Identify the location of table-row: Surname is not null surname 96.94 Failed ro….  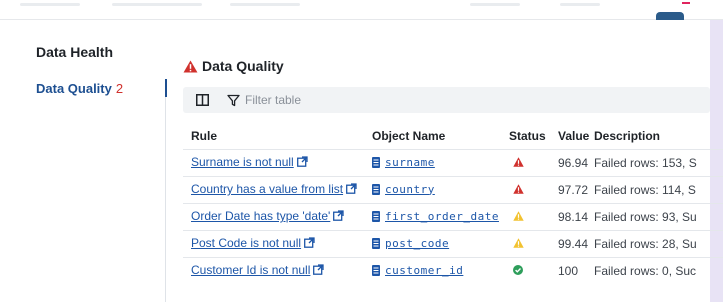
(453, 162).